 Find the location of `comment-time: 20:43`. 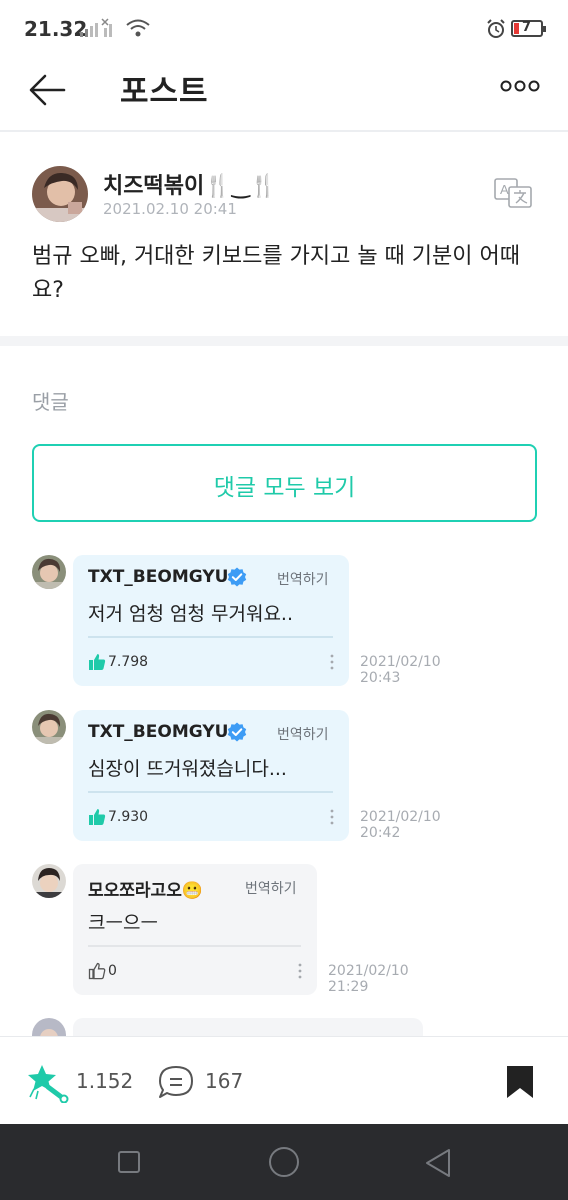

comment-time: 20:43 is located at coordinates (380, 678).